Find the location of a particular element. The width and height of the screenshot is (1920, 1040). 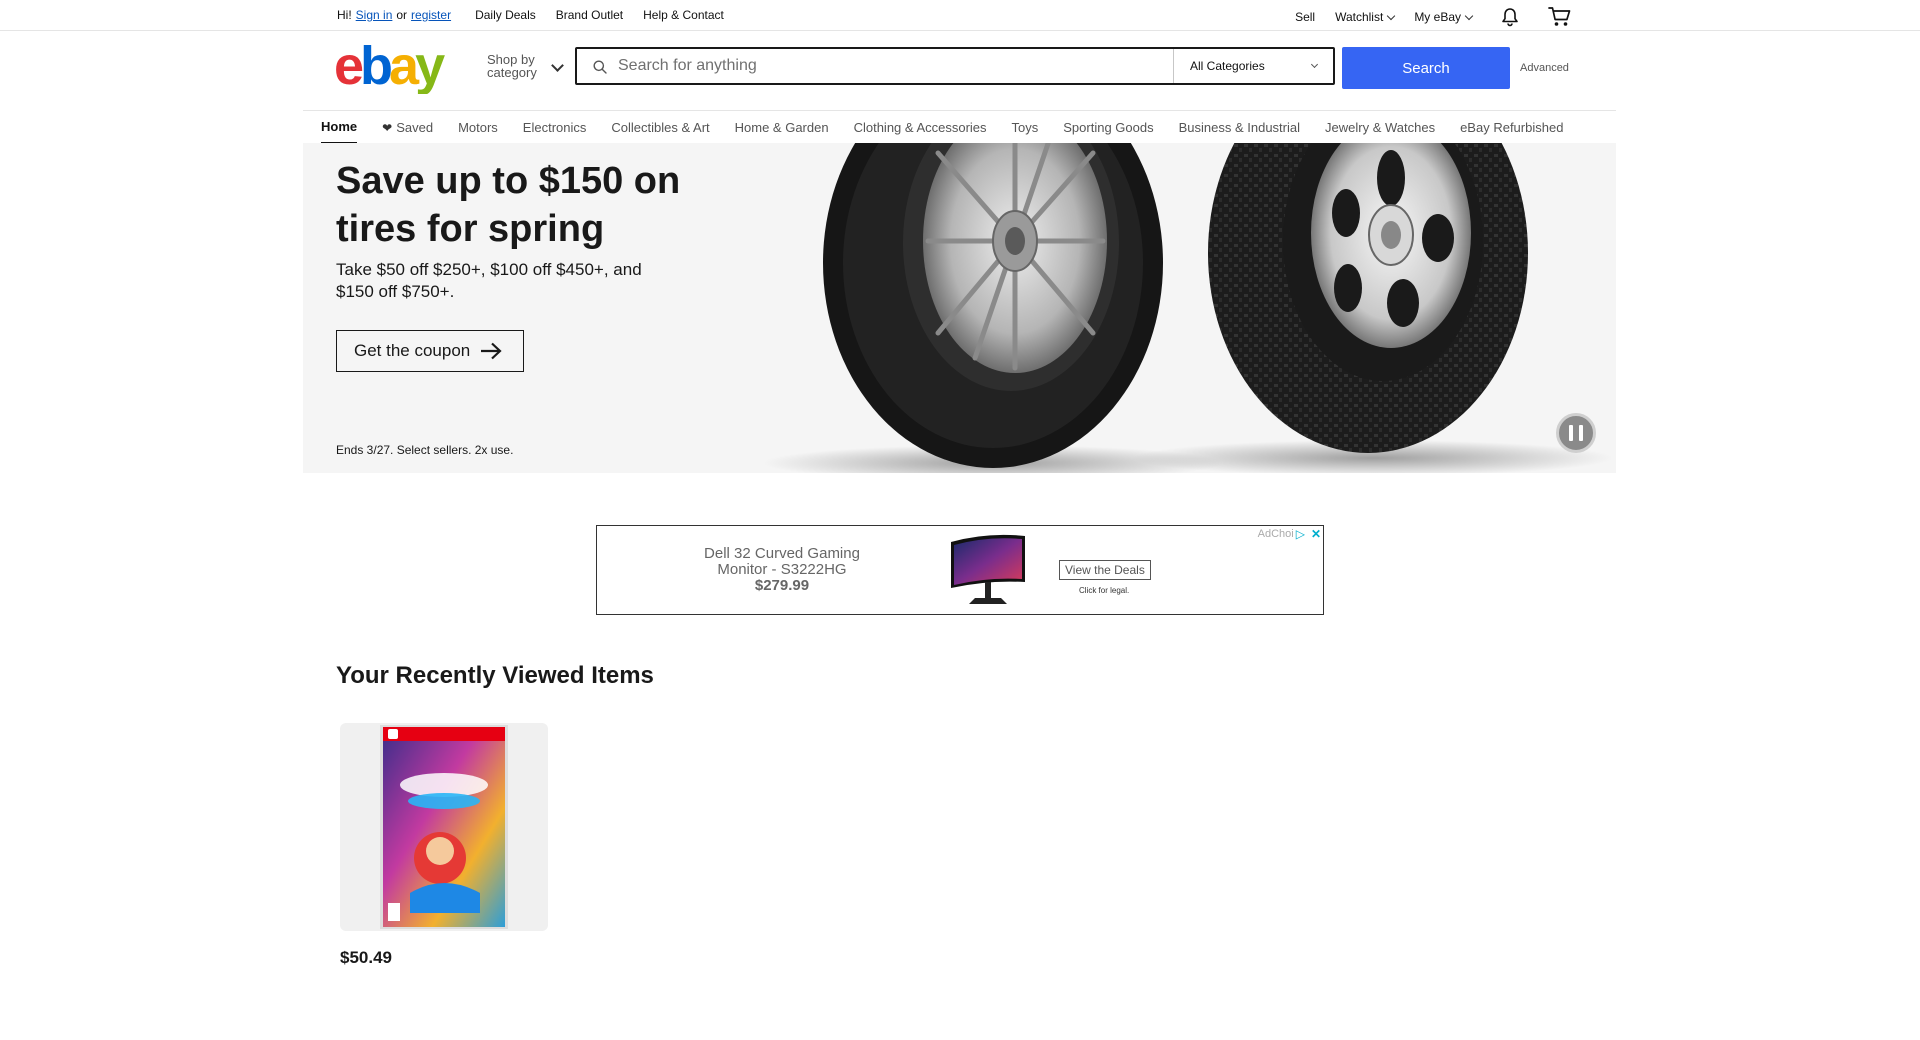

adchoices-badge: AdChoi ▷ ✕ is located at coordinates (1289, 534).